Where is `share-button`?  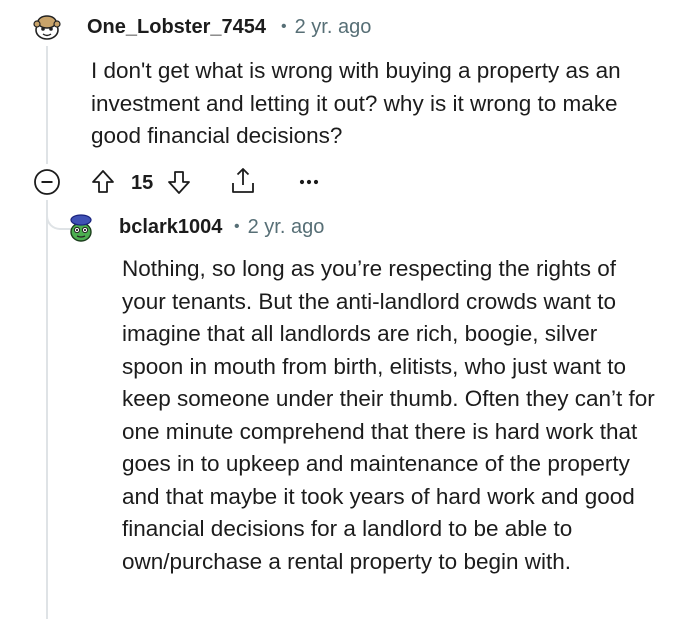
share-button is located at coordinates (243, 181).